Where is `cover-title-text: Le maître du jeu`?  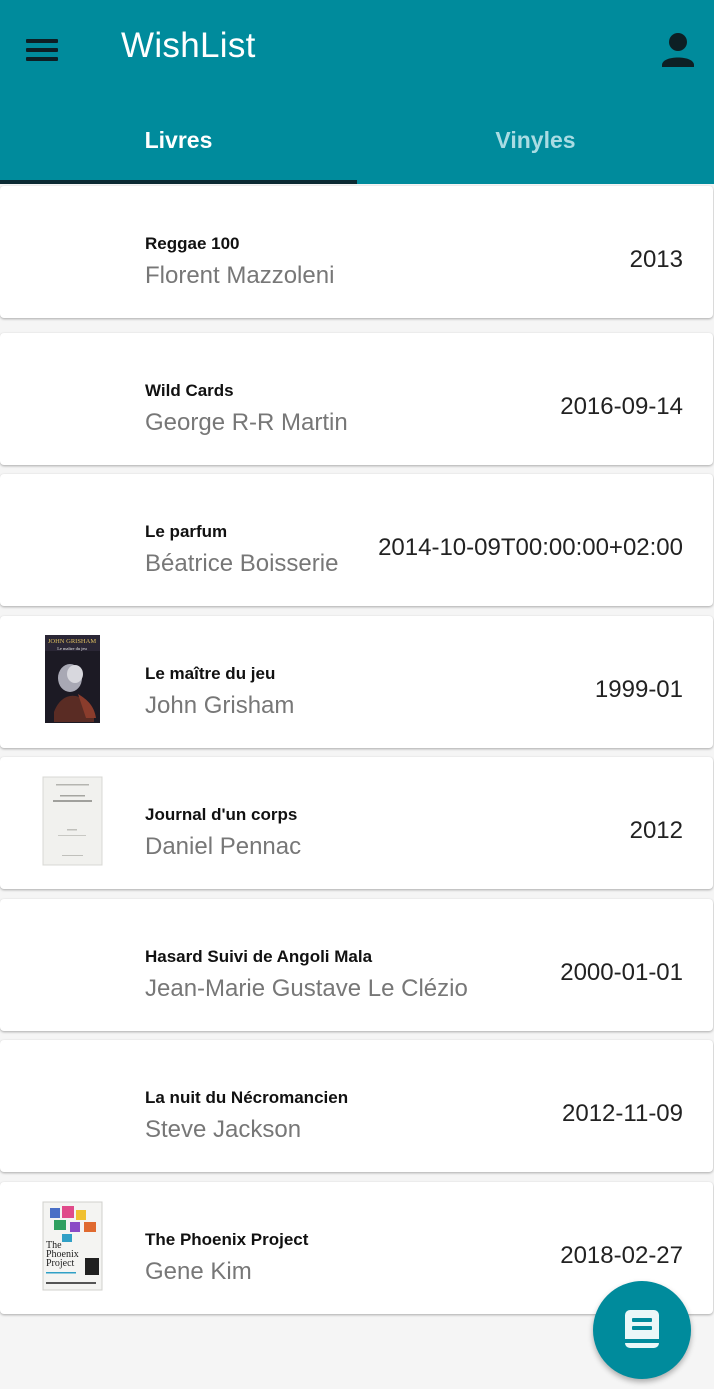 cover-title-text: Le maître du jeu is located at coordinates (72, 648).